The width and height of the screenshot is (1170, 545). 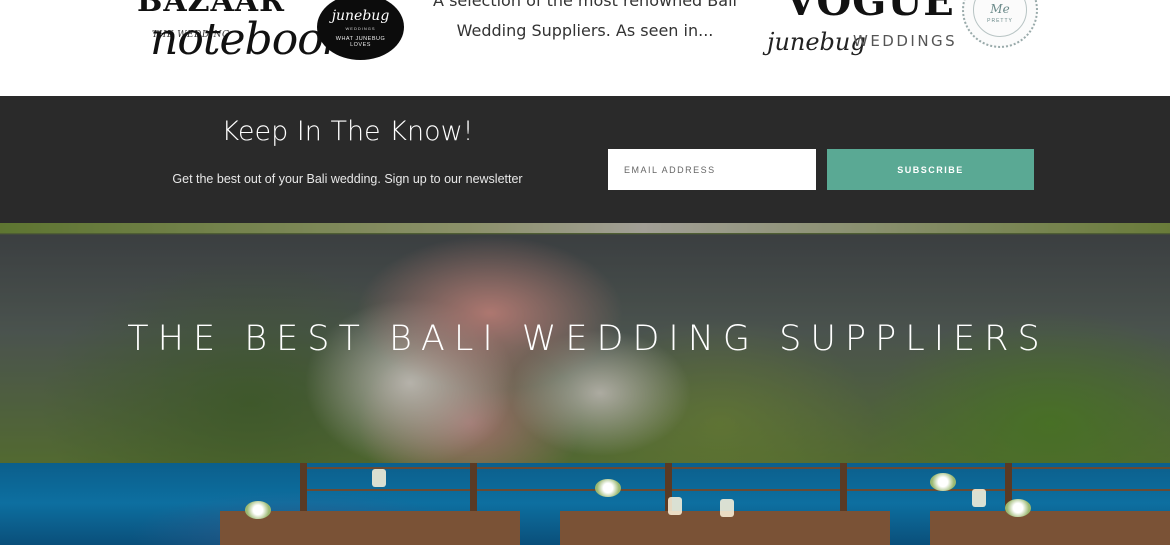 What do you see at coordinates (735, 490) in the screenshot?
I see `deck-rail-middle` at bounding box center [735, 490].